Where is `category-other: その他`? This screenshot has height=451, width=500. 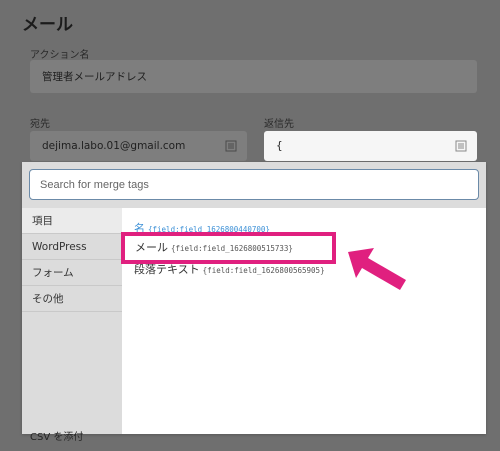 category-other: その他 is located at coordinates (72, 299).